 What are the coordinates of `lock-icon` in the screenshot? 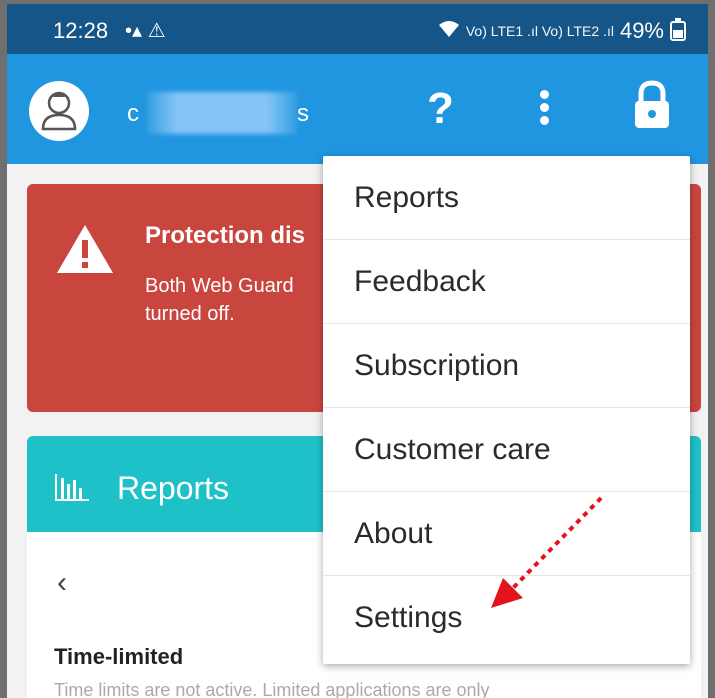 It's located at (652, 107).